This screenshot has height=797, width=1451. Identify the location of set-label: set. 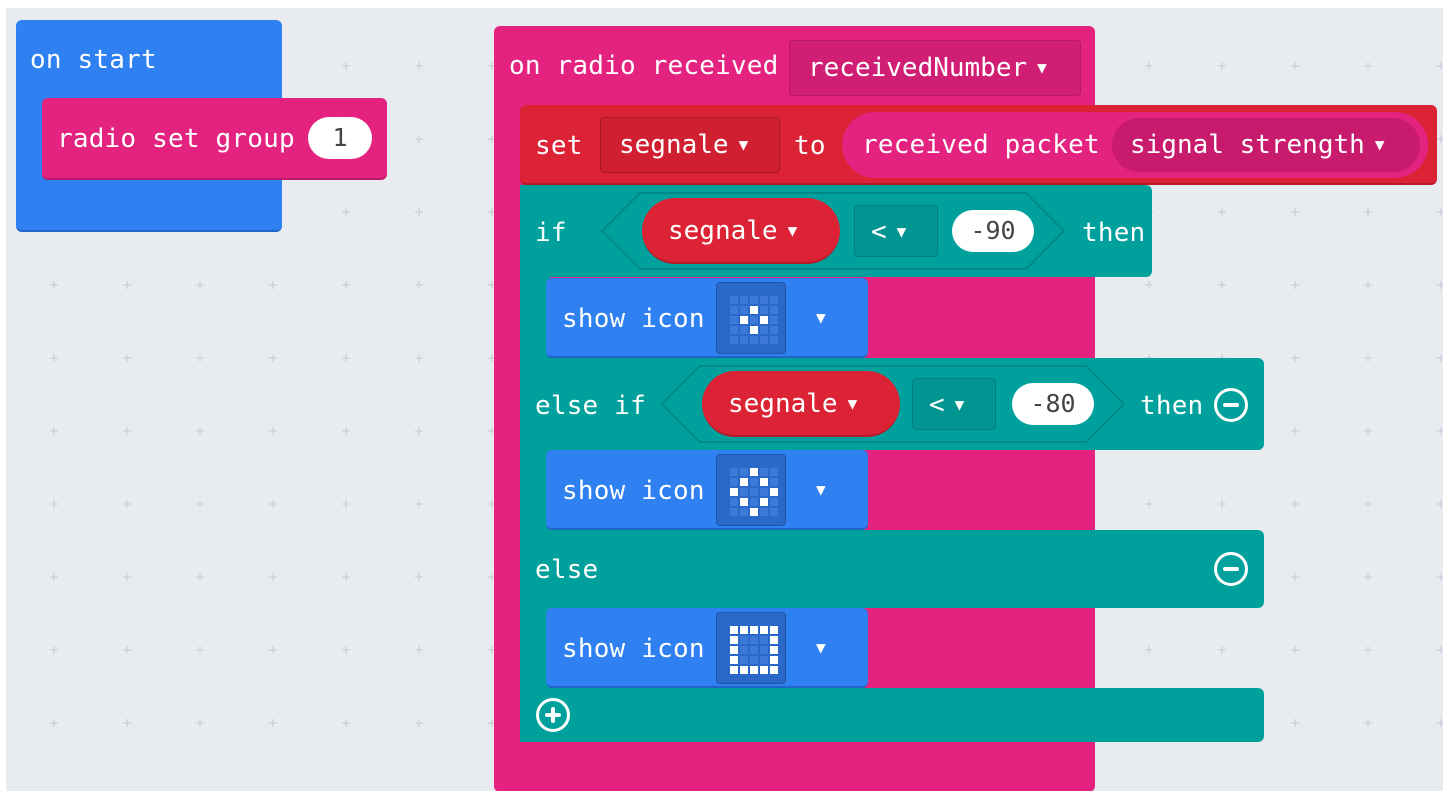
(559, 146).